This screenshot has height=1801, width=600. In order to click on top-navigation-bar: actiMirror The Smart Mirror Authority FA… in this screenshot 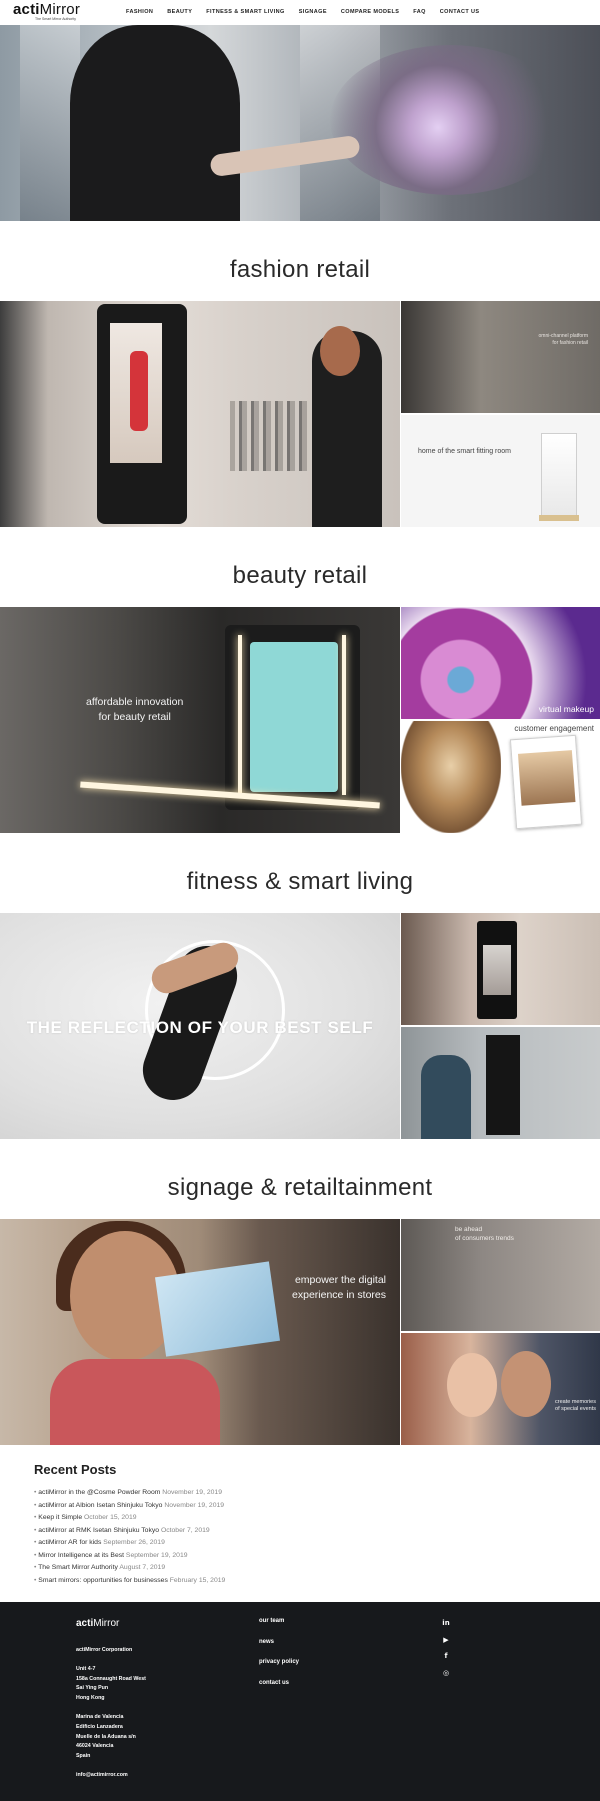, I will do `click(300, 12)`.